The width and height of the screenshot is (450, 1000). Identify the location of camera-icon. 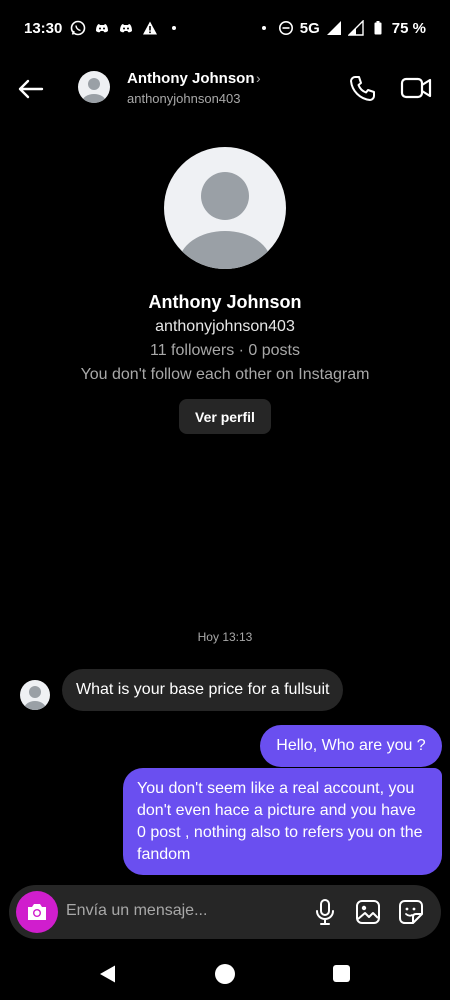
(37, 912).